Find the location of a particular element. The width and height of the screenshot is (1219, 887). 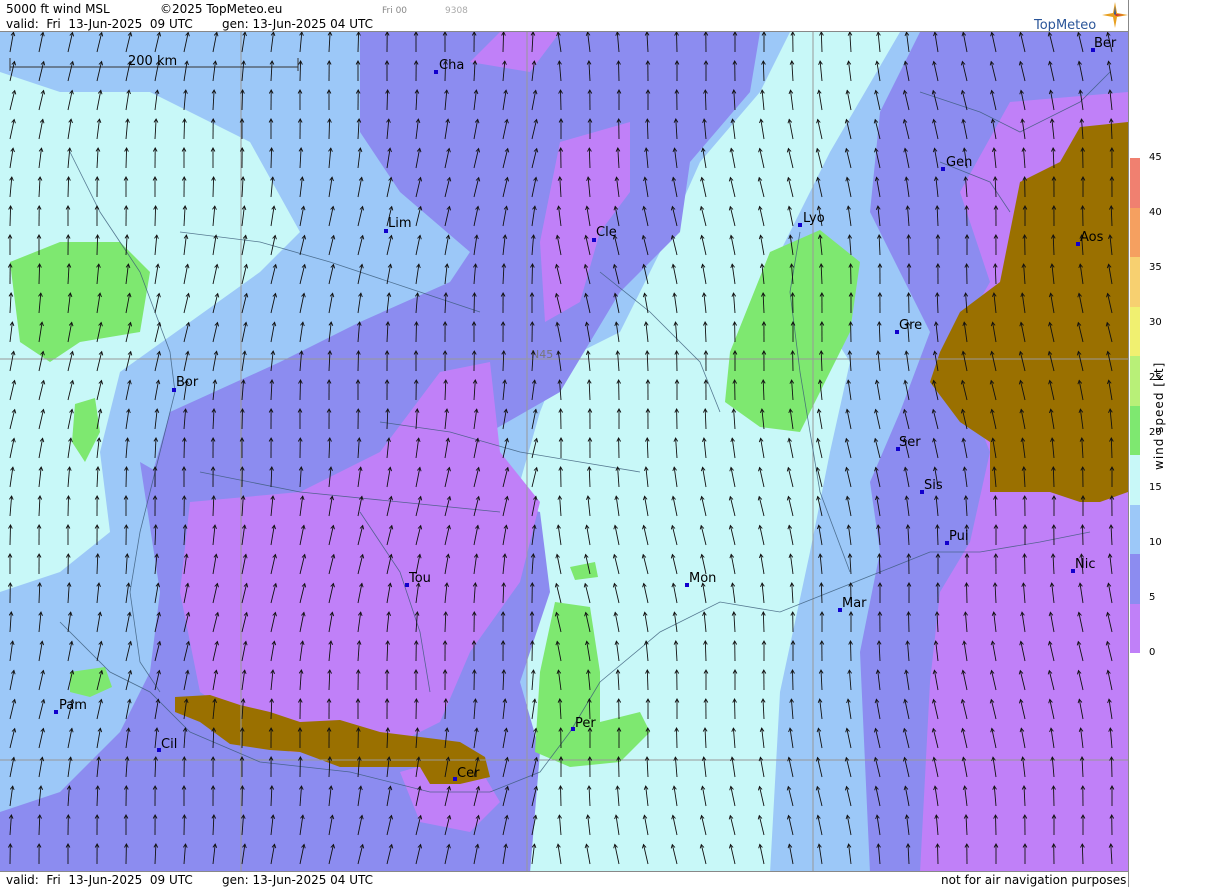

svg-text: Pui is located at coordinates (958, 536).